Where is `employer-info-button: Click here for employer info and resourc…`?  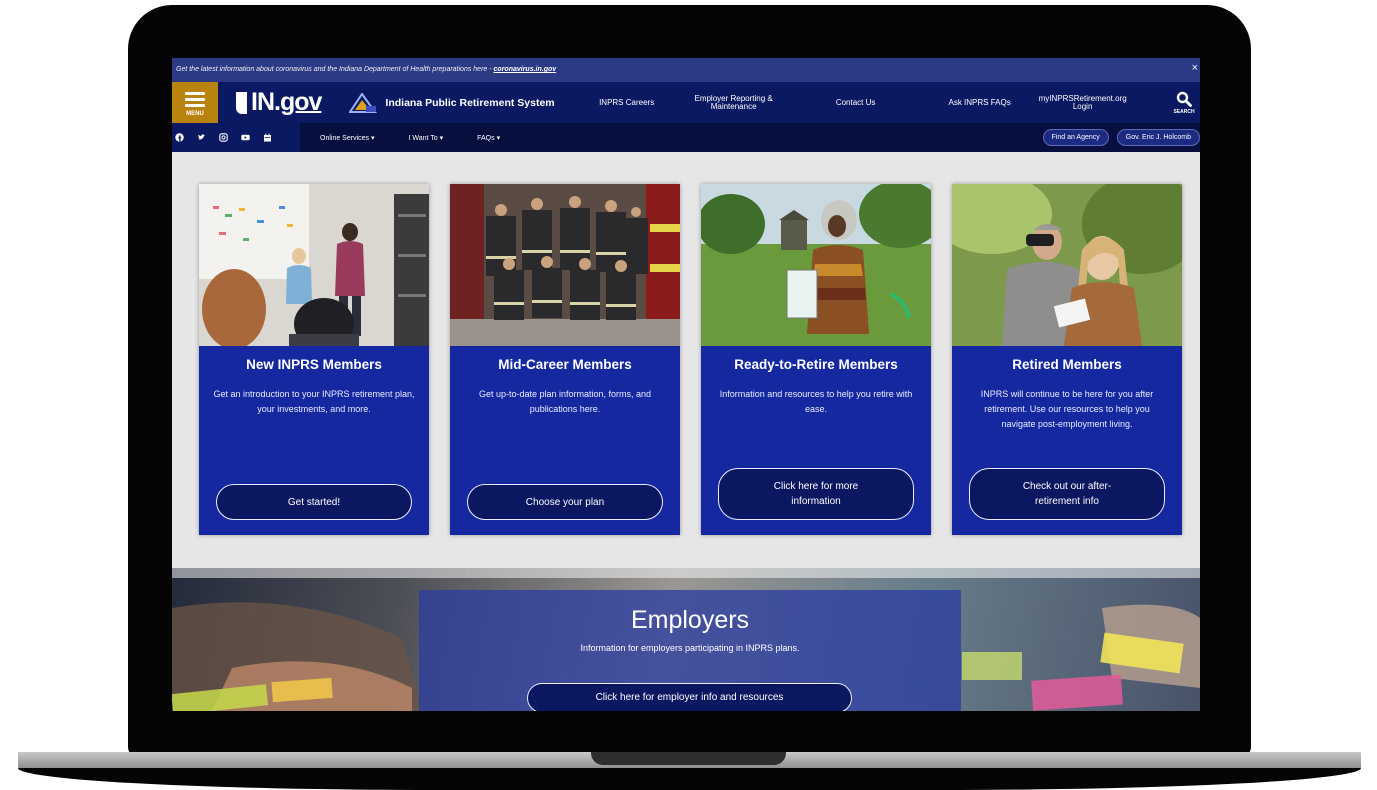
employer-info-button: Click here for employer info and resourc… is located at coordinates (689, 697).